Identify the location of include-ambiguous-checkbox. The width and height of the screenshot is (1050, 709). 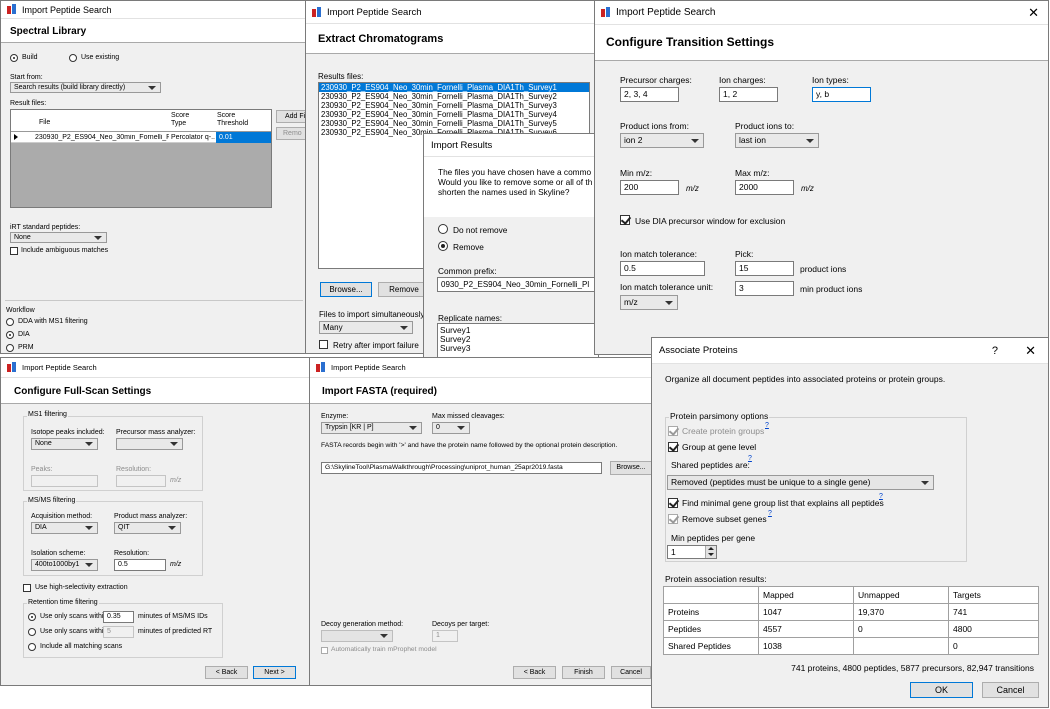
(14, 251).